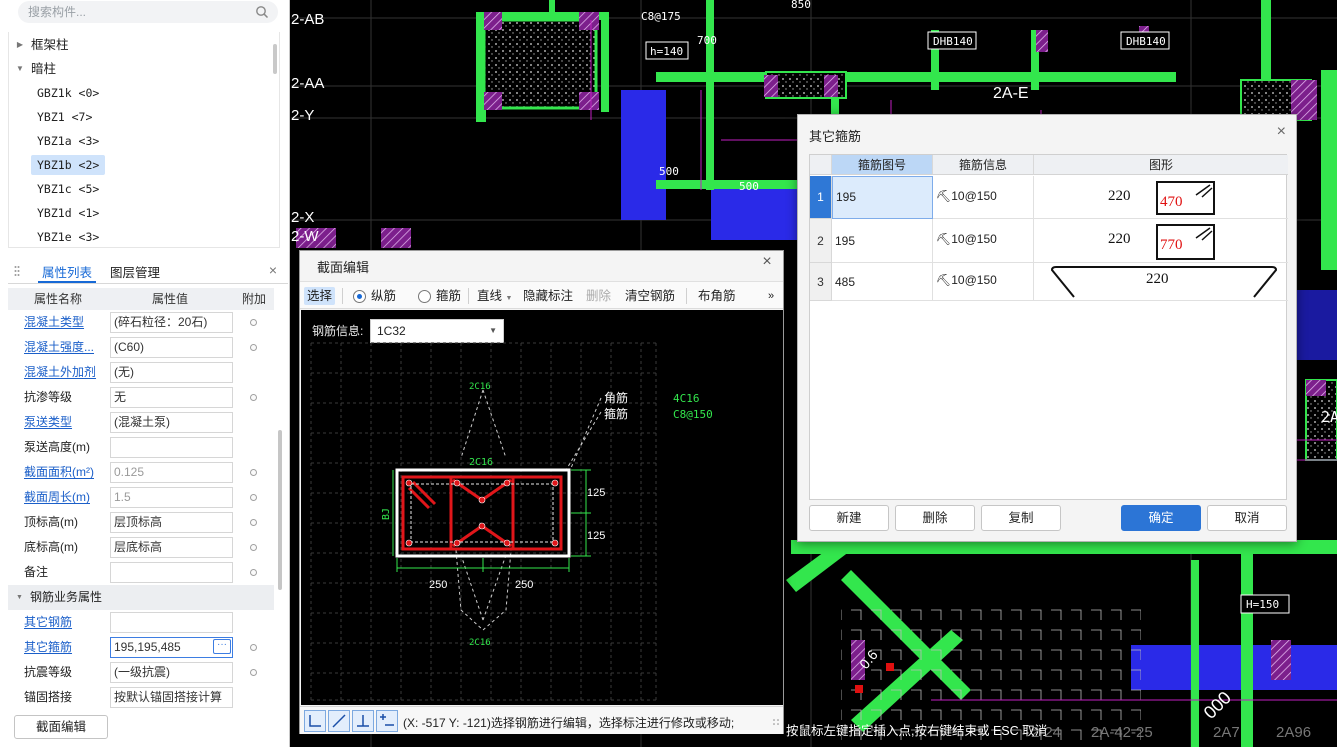 This screenshot has height=747, width=1337. What do you see at coordinates (68, 213) in the screenshot?
I see `tree-item: YBZ1d <1>` at bounding box center [68, 213].